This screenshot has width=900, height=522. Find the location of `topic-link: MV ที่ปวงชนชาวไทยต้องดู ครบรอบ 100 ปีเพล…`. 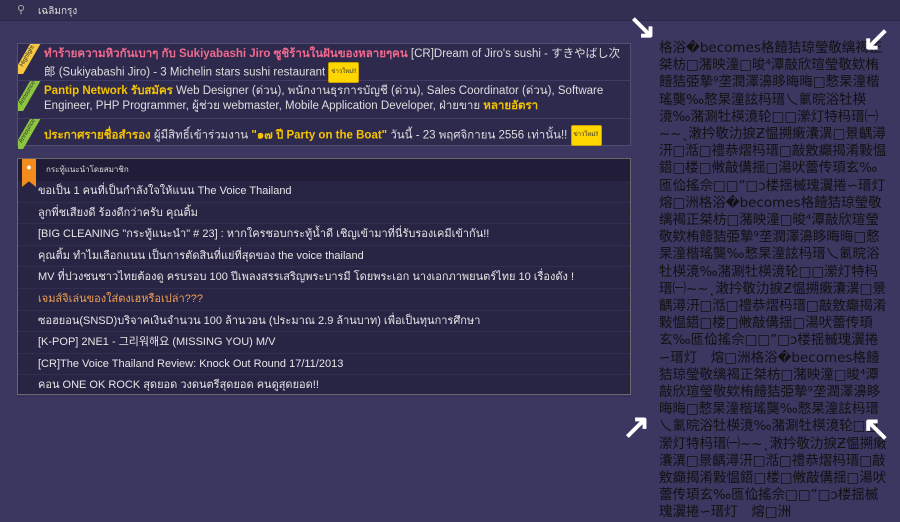

topic-link: MV ที่ปวงชนชาวไทยต้องดู ครบรอบ 100 ปีเพล… is located at coordinates (324, 278).